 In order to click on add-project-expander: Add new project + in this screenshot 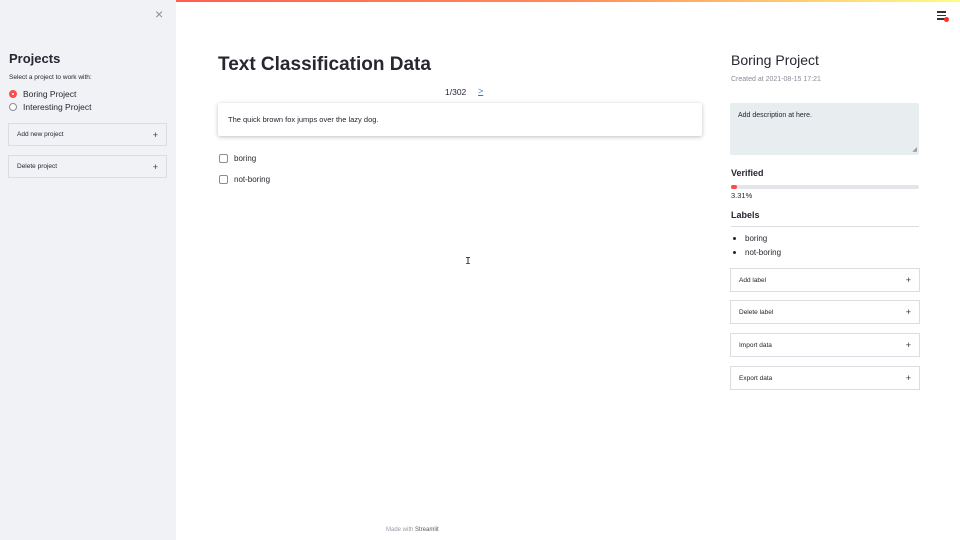, I will do `click(87, 134)`.